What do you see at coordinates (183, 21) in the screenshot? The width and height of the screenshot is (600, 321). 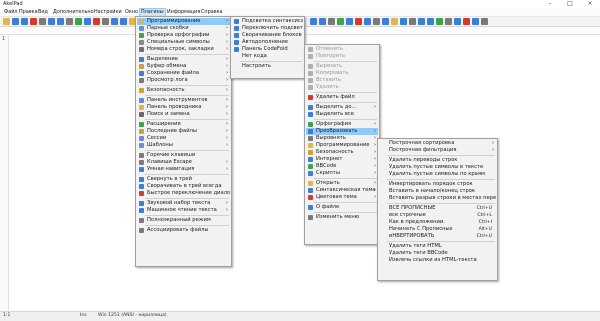 I see `menu-item: Программирование ›` at bounding box center [183, 21].